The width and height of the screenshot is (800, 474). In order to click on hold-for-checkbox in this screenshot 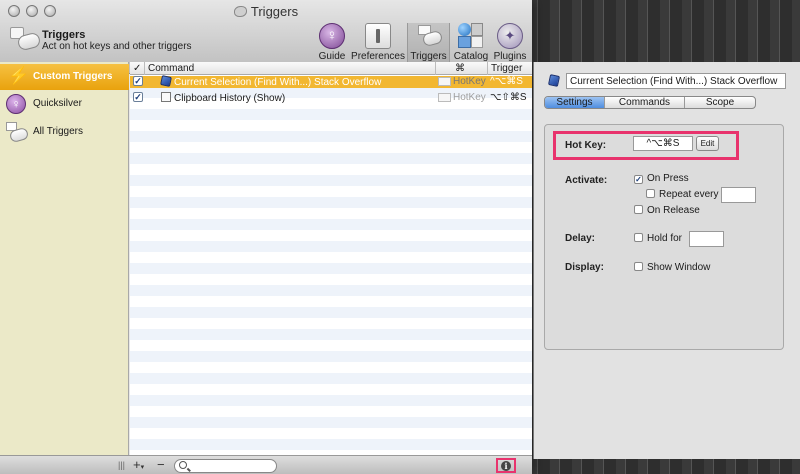, I will do `click(638, 237)`.